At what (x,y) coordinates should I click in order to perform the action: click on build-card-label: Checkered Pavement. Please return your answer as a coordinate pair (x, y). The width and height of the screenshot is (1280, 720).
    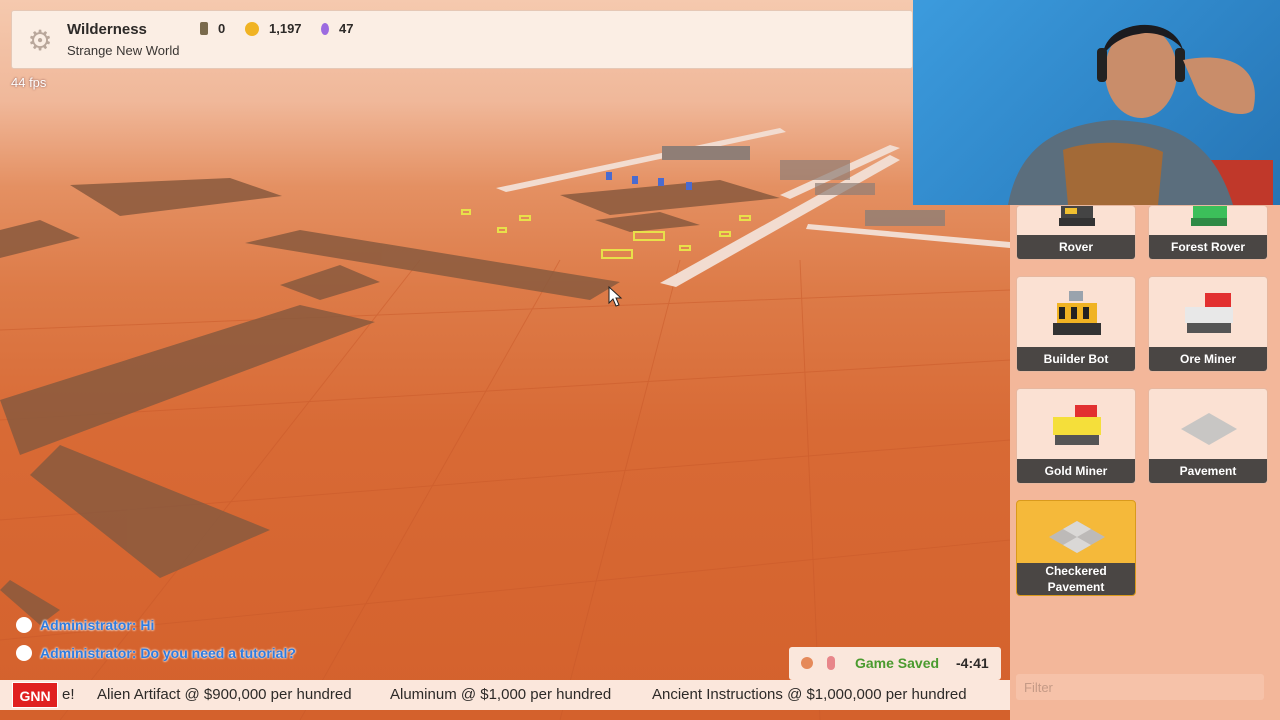
    Looking at the image, I should click on (1076, 579).